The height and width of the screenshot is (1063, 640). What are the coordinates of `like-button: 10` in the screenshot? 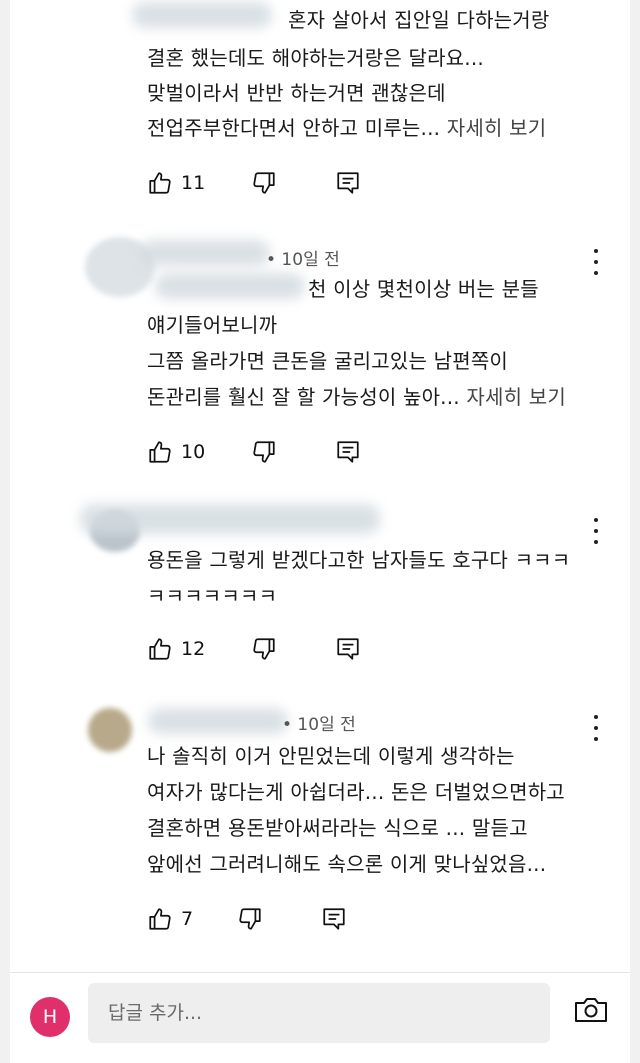 It's located at (176, 452).